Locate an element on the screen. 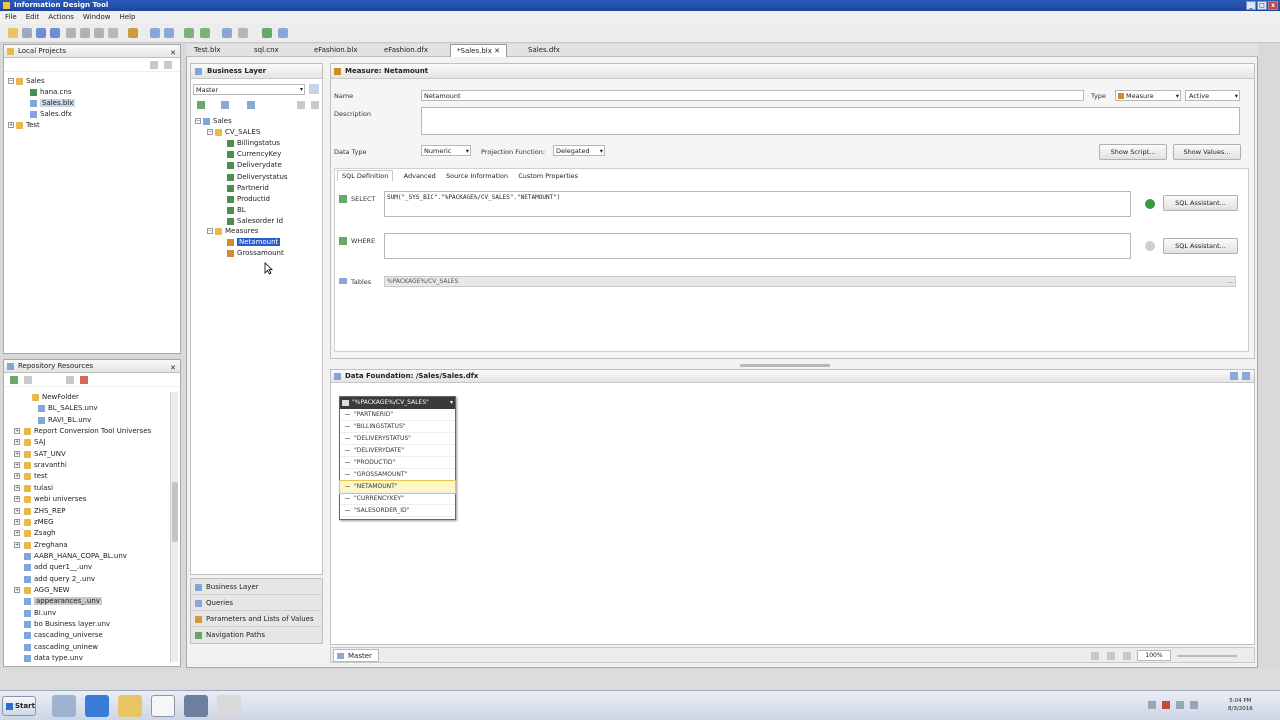 The height and width of the screenshot is (720, 1280). tree-dimension: Deliverystatus is located at coordinates (257, 177).